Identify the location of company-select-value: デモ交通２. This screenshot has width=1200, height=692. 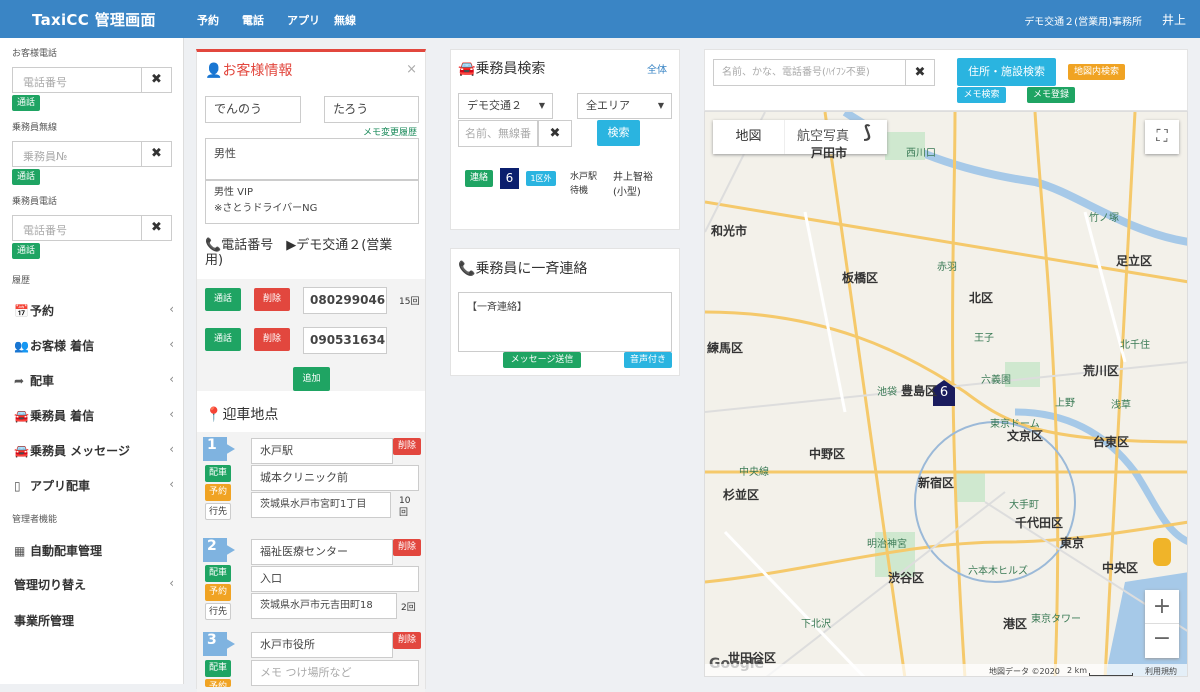
(494, 105).